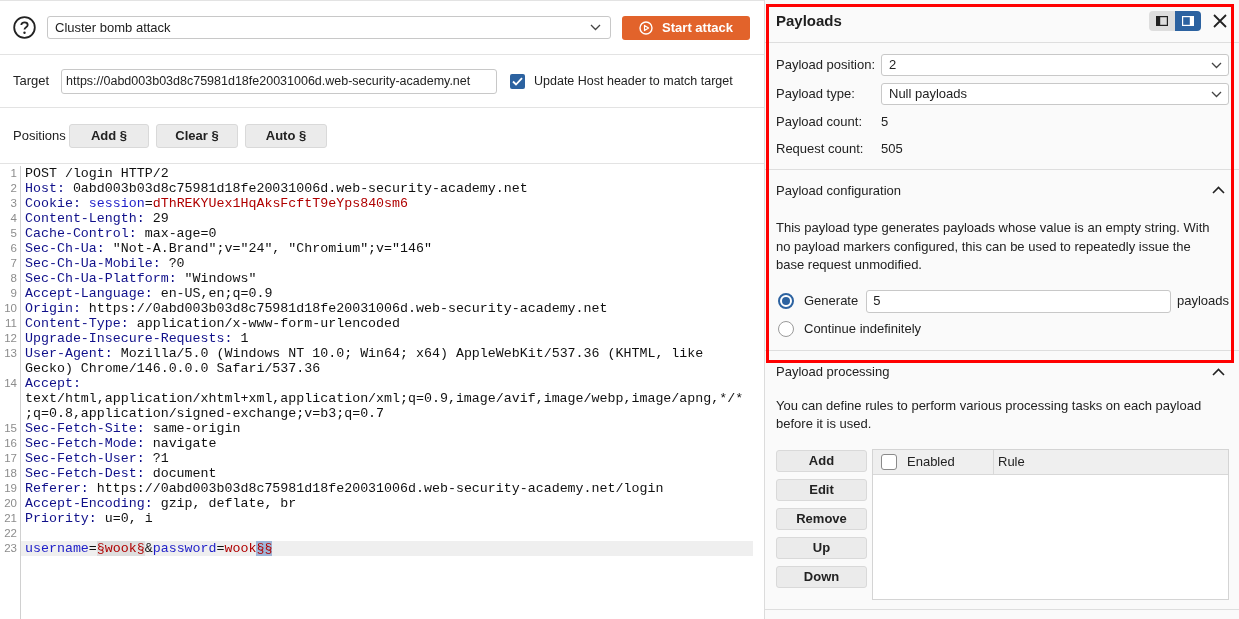  What do you see at coordinates (885, 122) in the screenshot?
I see `field-value: 5` at bounding box center [885, 122].